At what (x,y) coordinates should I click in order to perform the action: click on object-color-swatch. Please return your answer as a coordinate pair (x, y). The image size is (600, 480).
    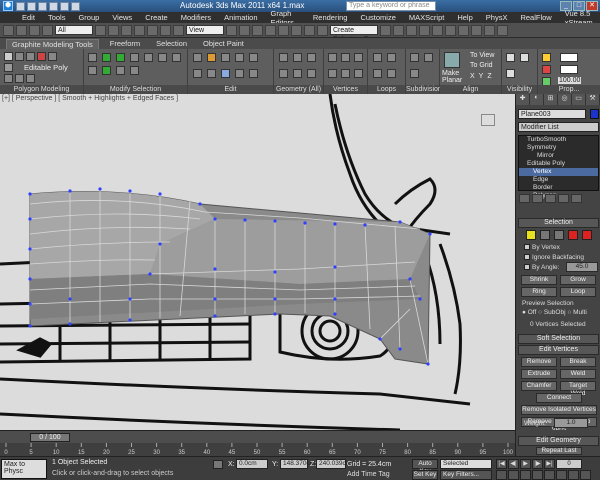
    Looking at the image, I should click on (594, 114).